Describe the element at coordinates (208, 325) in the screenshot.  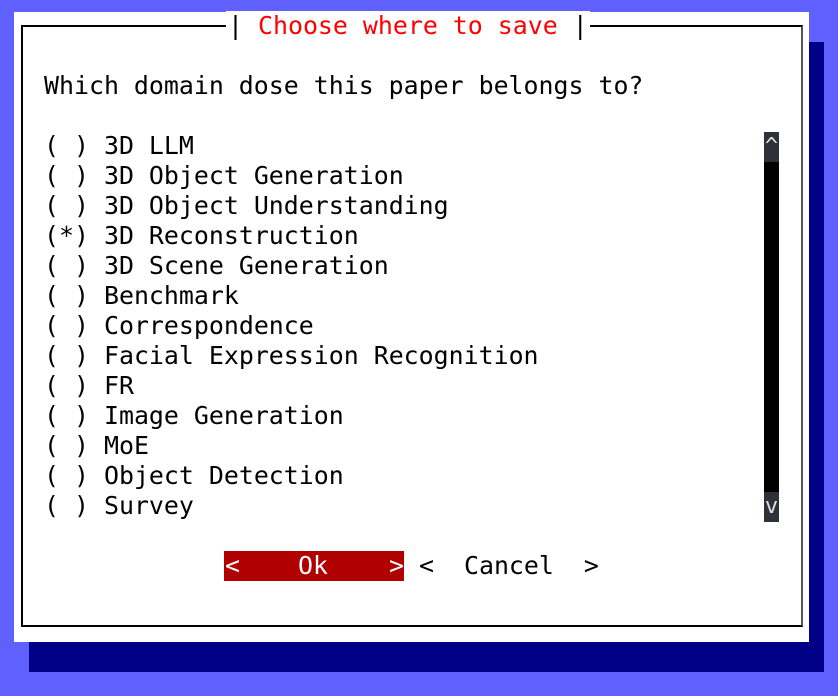
I see `radio-label: Correspondence` at that location.